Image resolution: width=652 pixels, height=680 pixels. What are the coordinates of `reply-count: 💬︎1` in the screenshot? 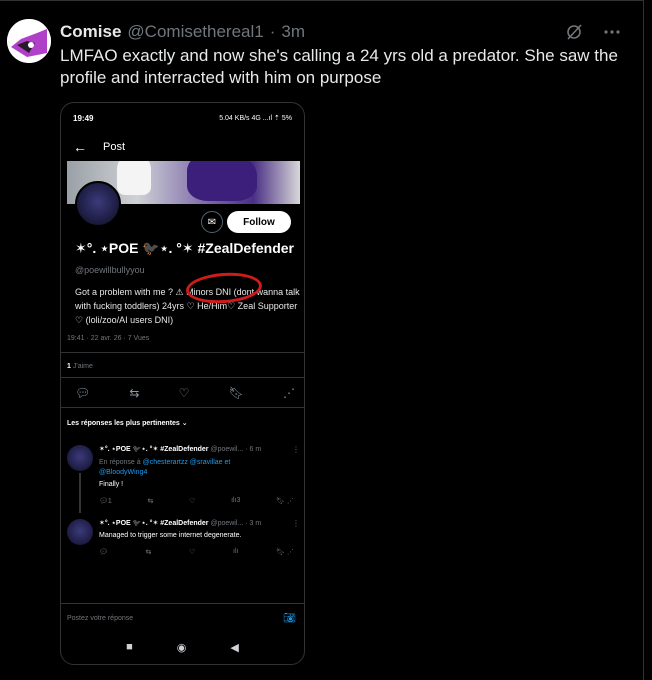 It's located at (105, 501).